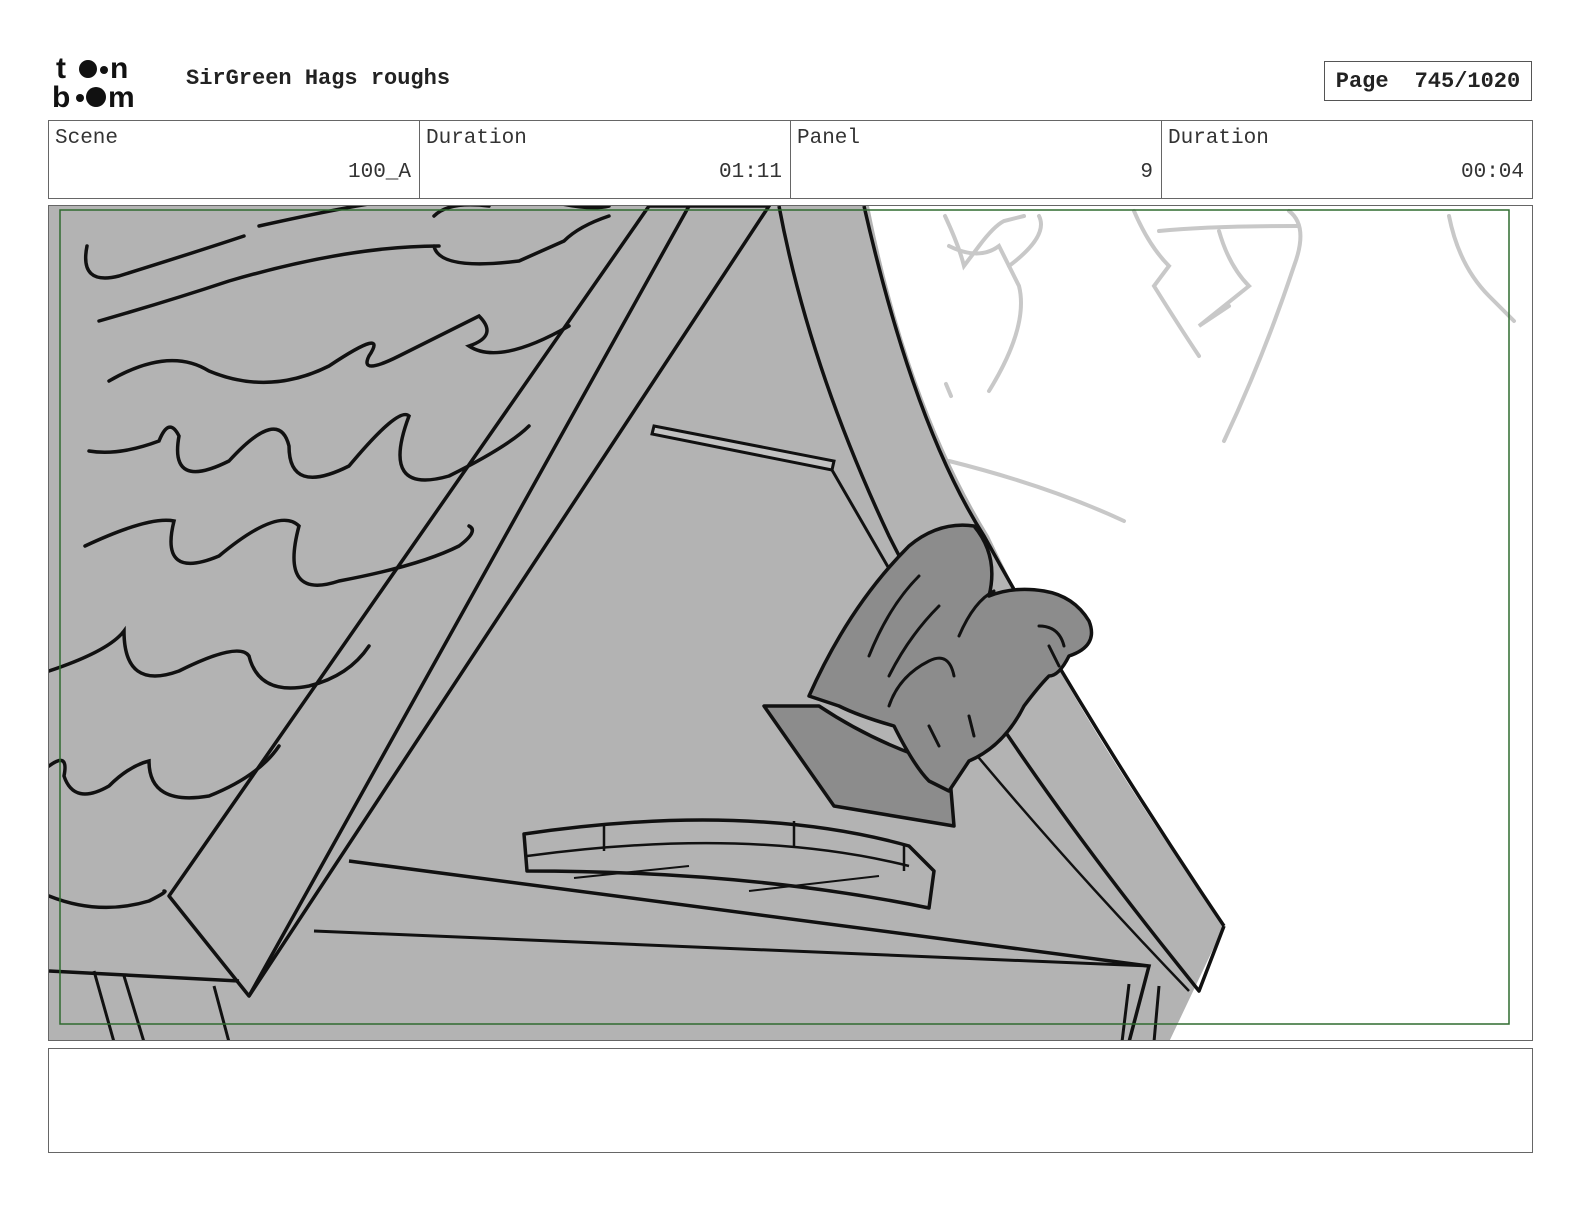 This screenshot has height=1224, width=1584. I want to click on svg-text: b, so click(61, 95).